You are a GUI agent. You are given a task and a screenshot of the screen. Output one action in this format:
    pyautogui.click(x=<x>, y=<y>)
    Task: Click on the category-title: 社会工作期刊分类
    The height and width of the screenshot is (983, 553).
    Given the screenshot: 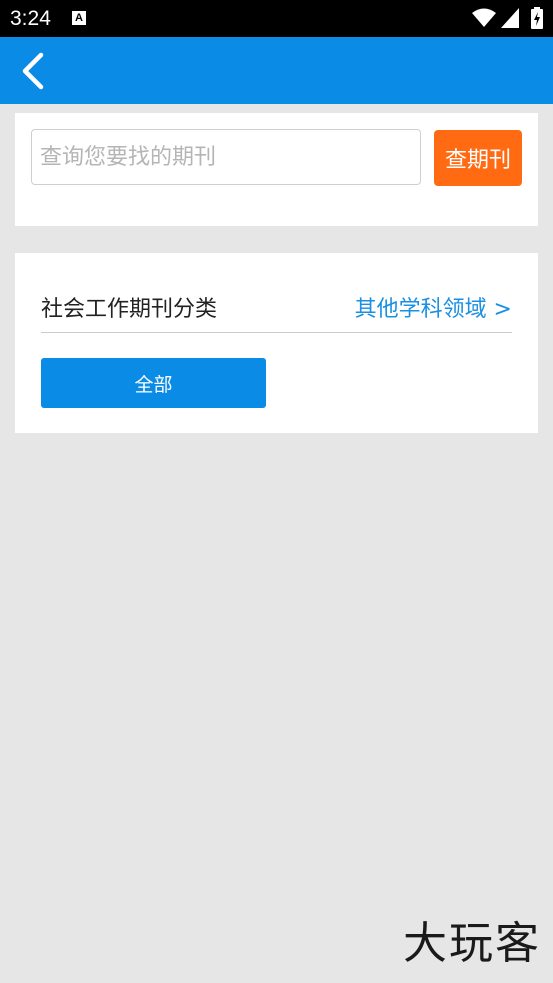 What is the action you would take?
    pyautogui.click(x=129, y=309)
    